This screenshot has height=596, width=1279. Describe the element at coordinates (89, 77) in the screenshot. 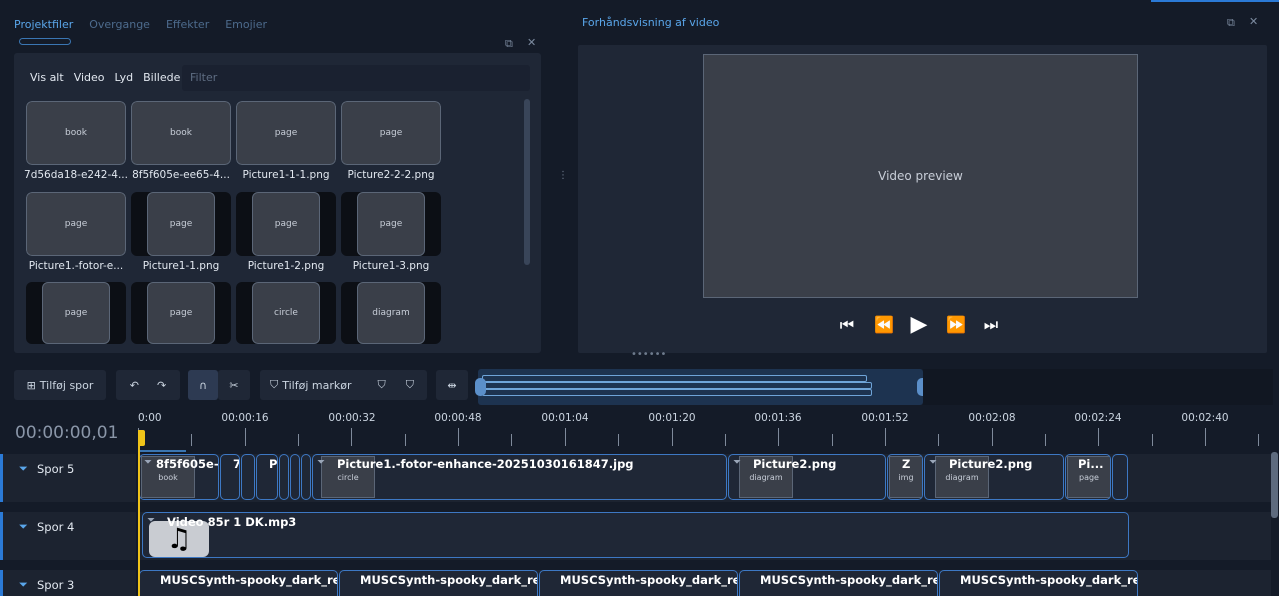

I see `filter-video: Video` at that location.